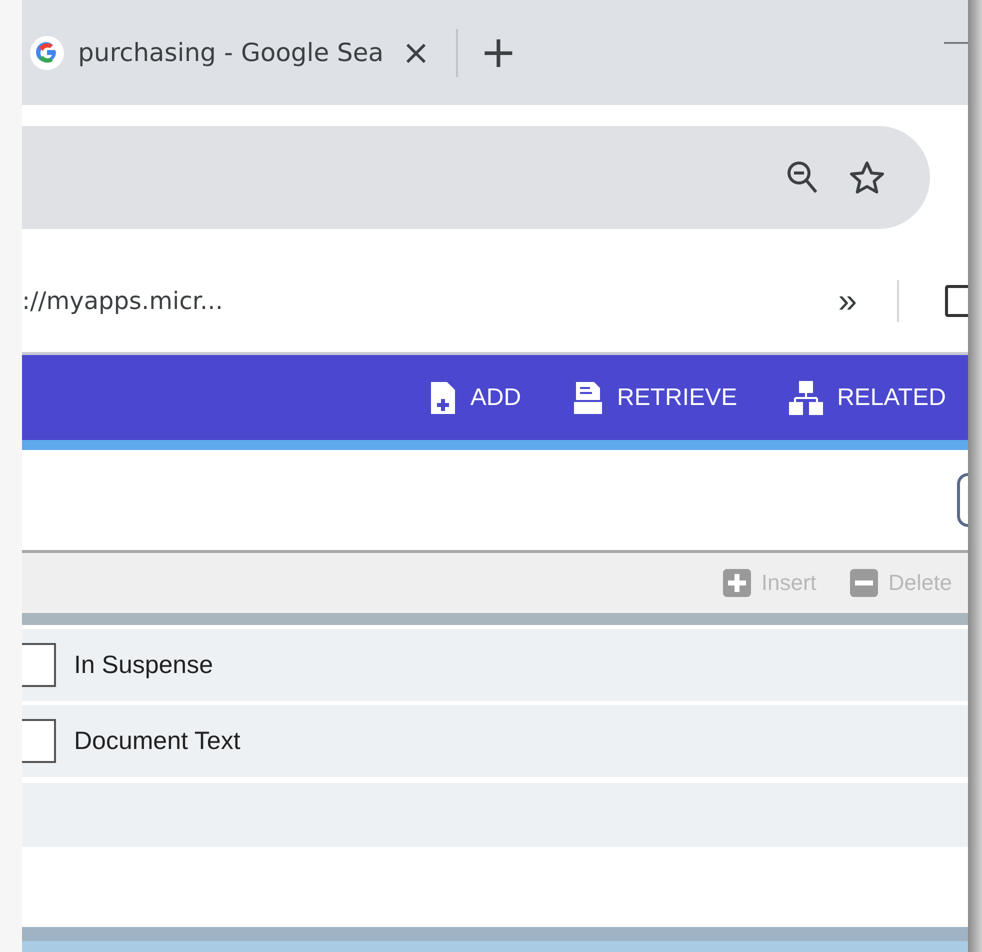 Image resolution: width=982 pixels, height=952 pixels. What do you see at coordinates (588, 397) in the screenshot?
I see `document-tray-icon` at bounding box center [588, 397].